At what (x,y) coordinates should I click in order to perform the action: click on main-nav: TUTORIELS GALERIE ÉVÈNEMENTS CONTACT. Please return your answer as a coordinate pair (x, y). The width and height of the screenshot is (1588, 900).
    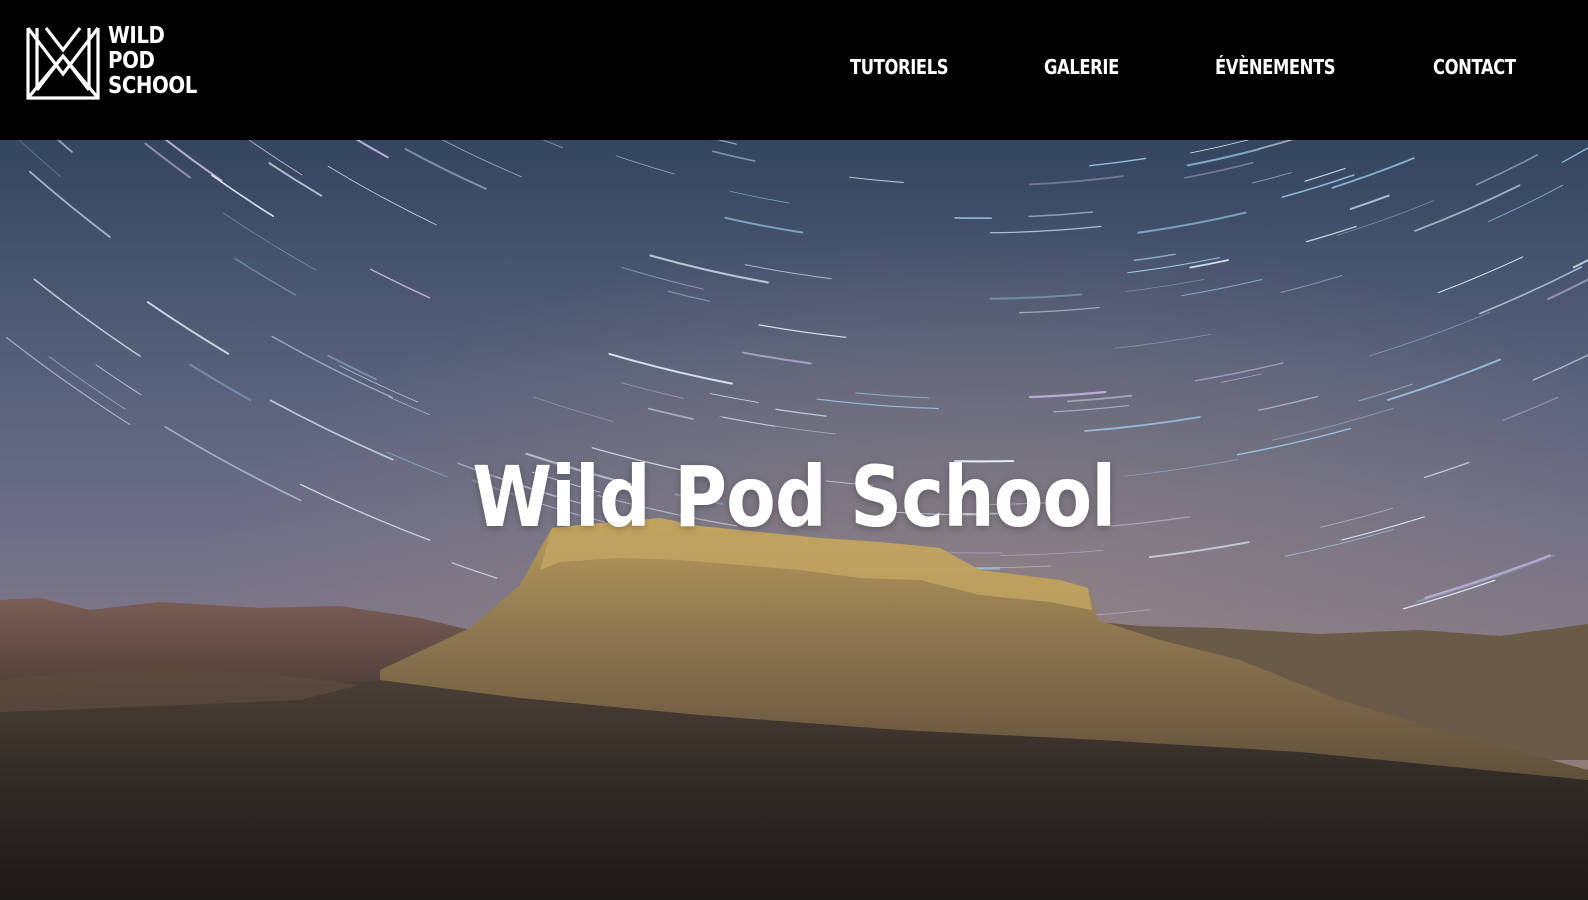
    Looking at the image, I should click on (794, 68).